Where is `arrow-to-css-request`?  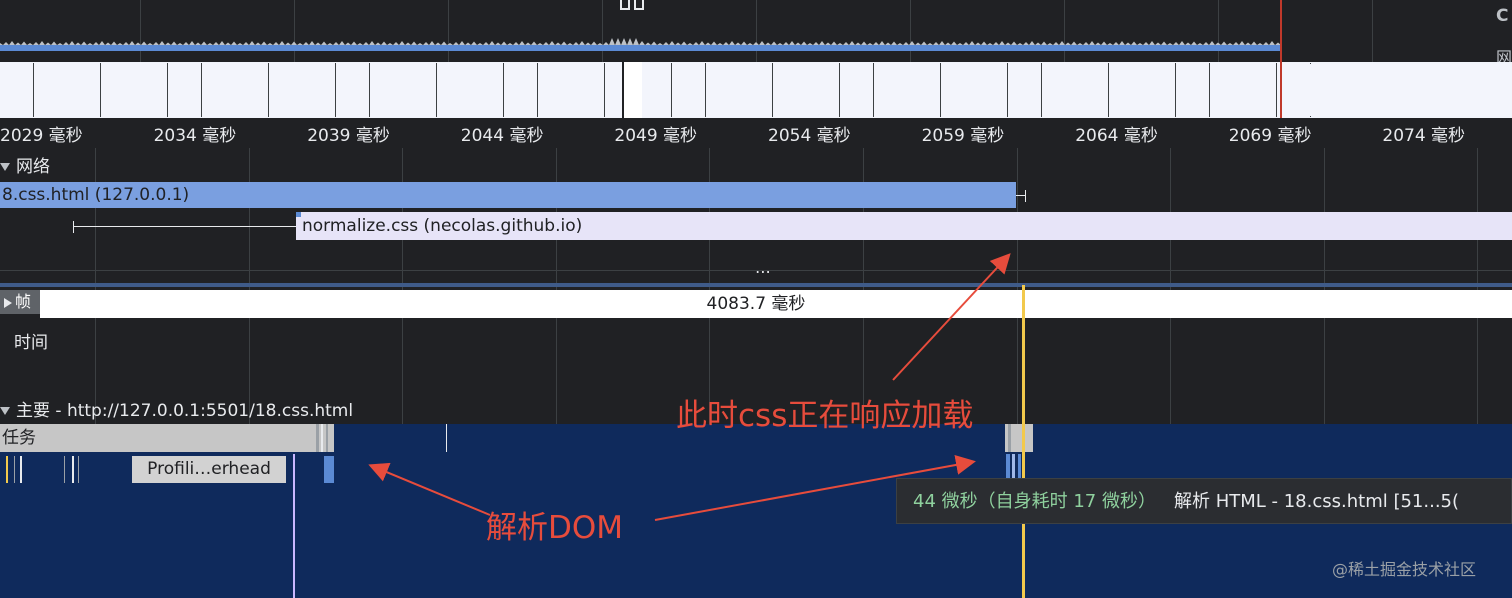
arrow-to-css-request is located at coordinates (951, 317).